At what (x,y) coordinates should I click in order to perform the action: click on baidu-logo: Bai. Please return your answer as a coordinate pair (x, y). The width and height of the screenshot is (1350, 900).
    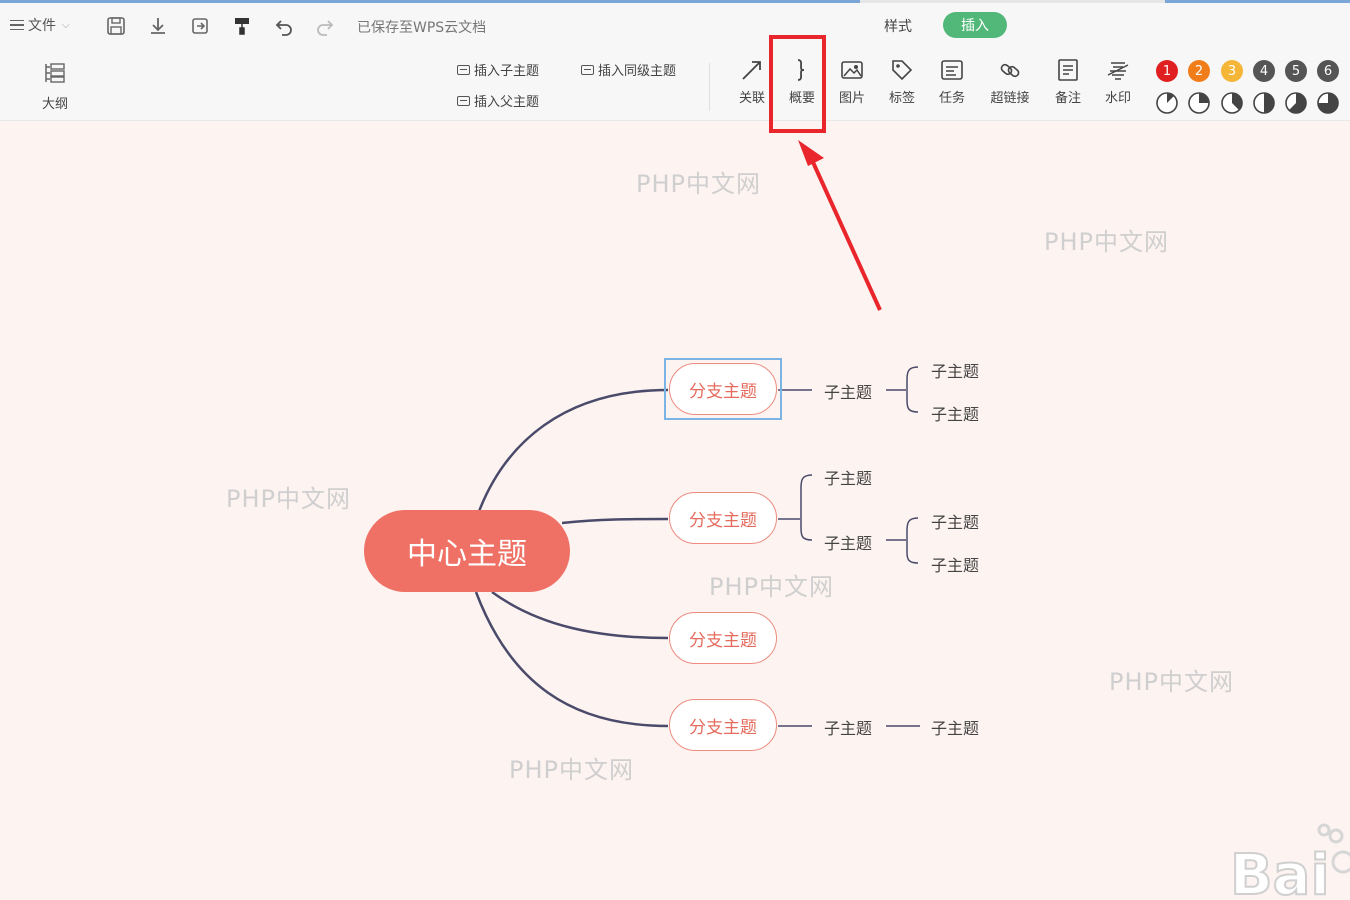
    Looking at the image, I should click on (1289, 861).